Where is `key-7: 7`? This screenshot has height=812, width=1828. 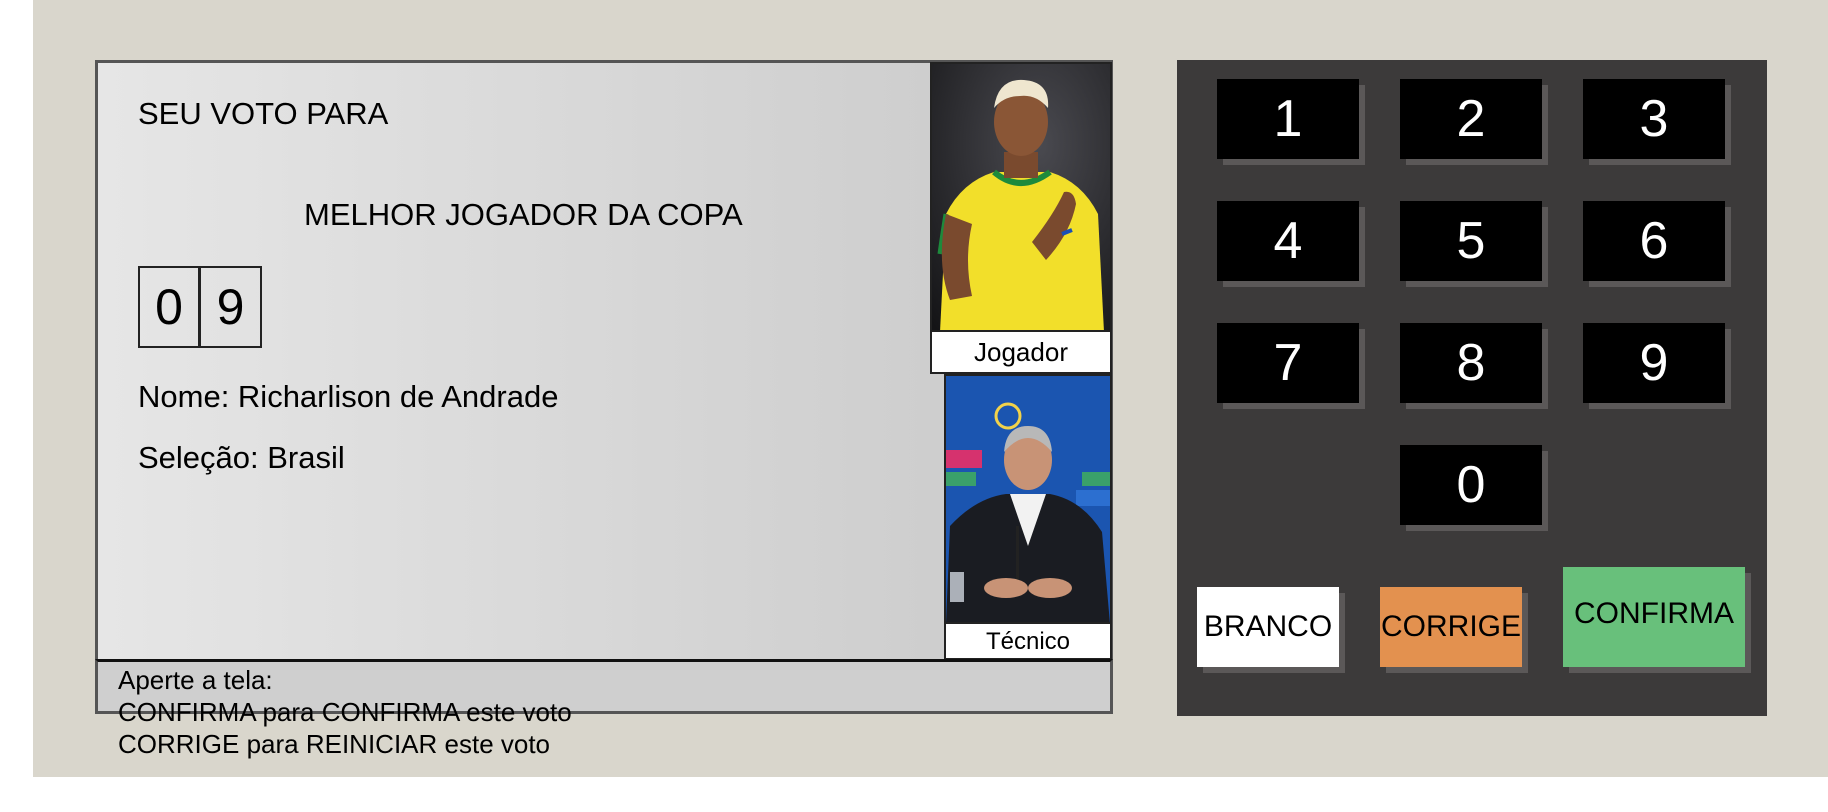 key-7: 7 is located at coordinates (1288, 363).